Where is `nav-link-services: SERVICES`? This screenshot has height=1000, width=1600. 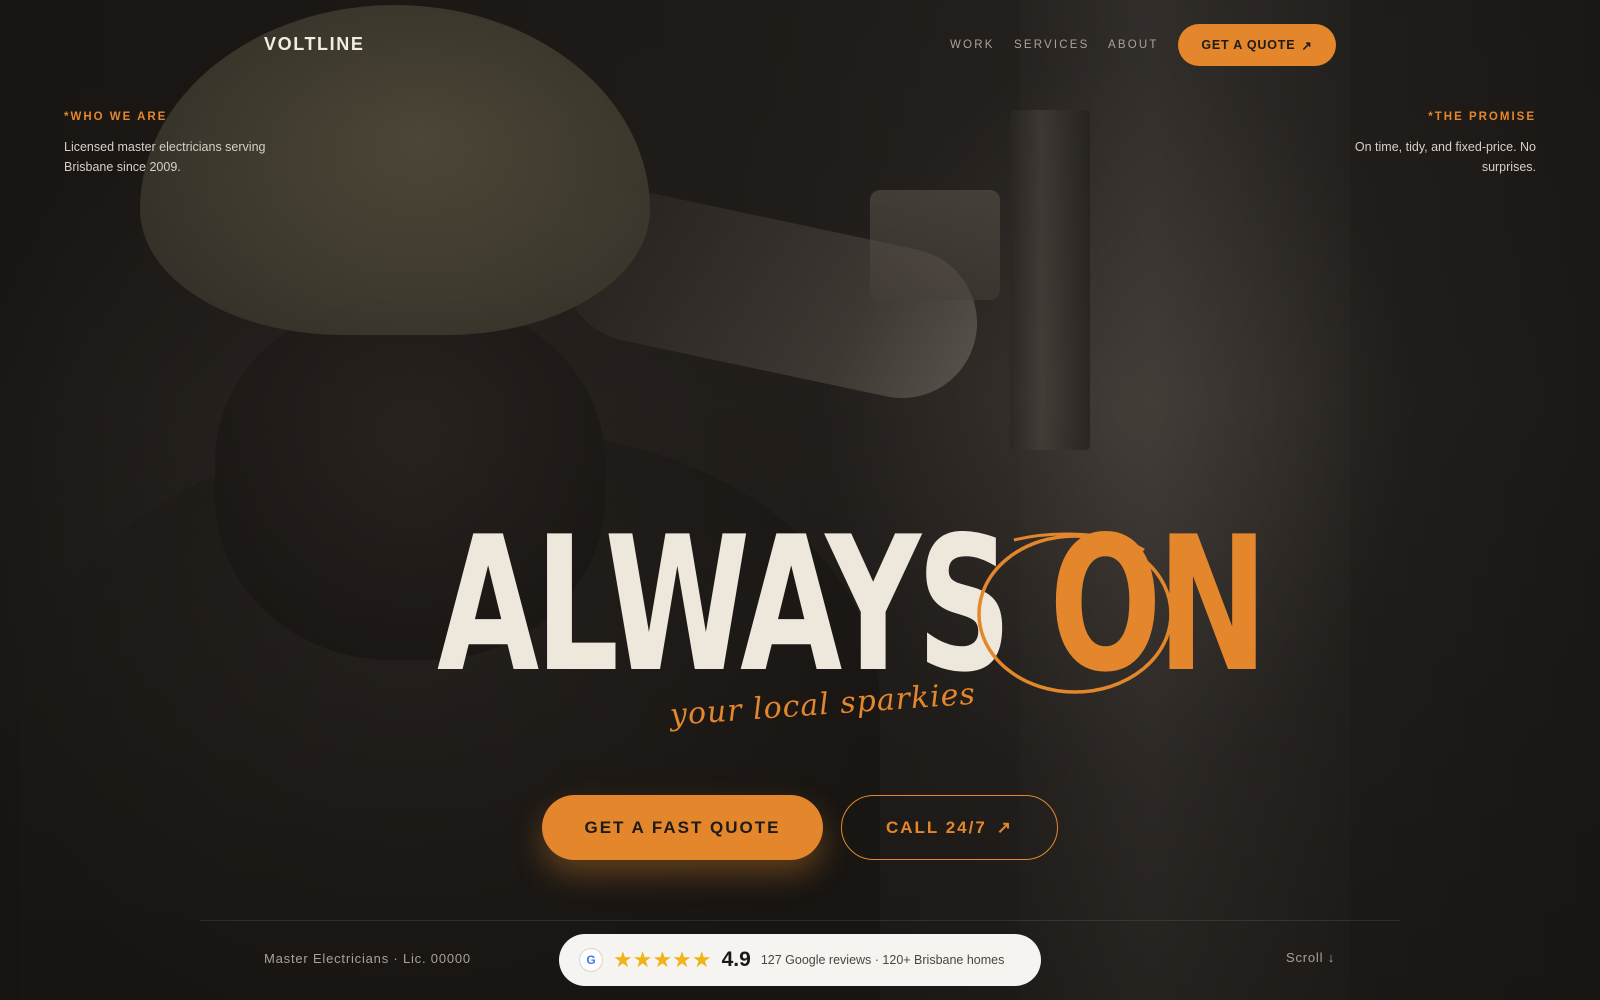
nav-link-services: SERVICES is located at coordinates (1052, 45).